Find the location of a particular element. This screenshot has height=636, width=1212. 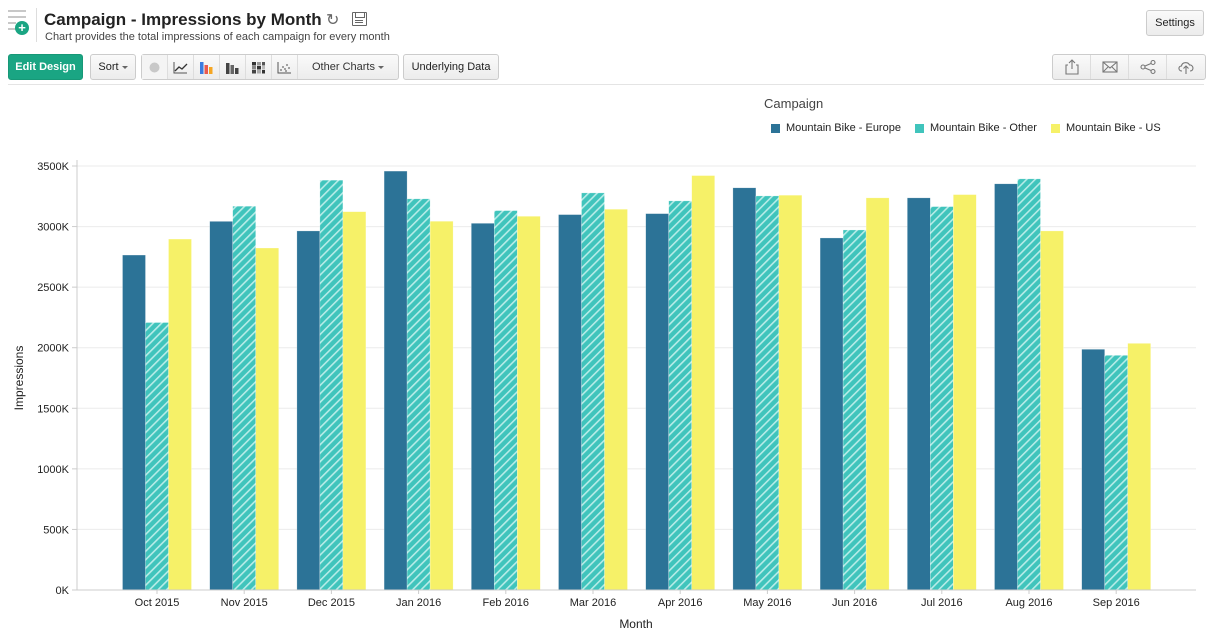

bar-mountain-bike-europe-jun-2016 is located at coordinates (831, 414).